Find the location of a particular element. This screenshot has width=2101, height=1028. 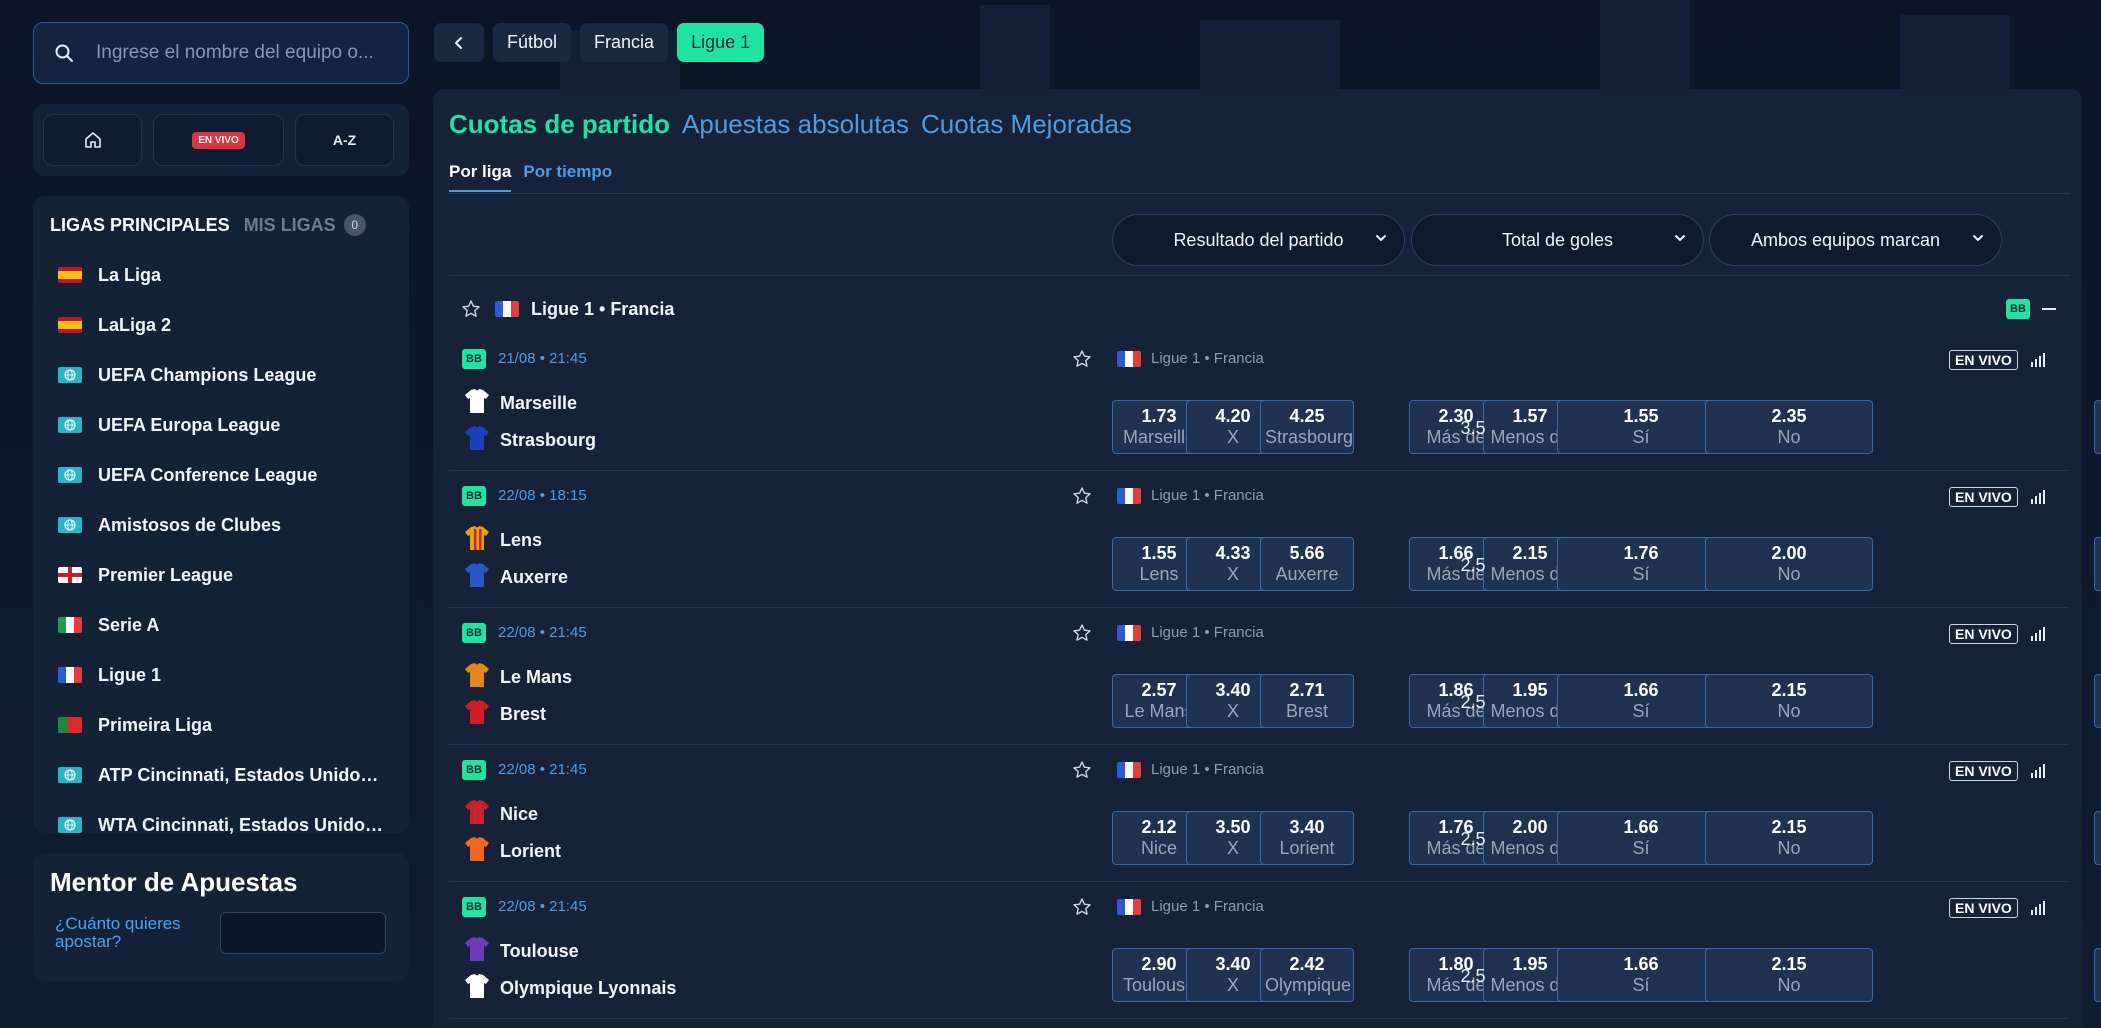

sidebar-league-item: Premier League is located at coordinates (221, 575).